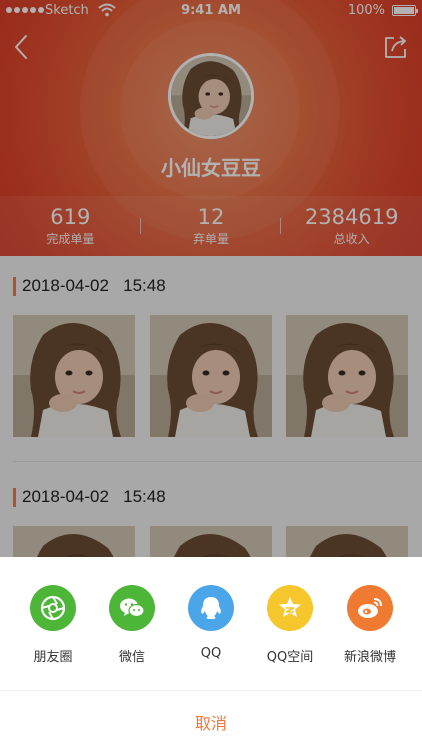 The width and height of the screenshot is (422, 750). I want to click on share-option-label: QQ, so click(211, 653).